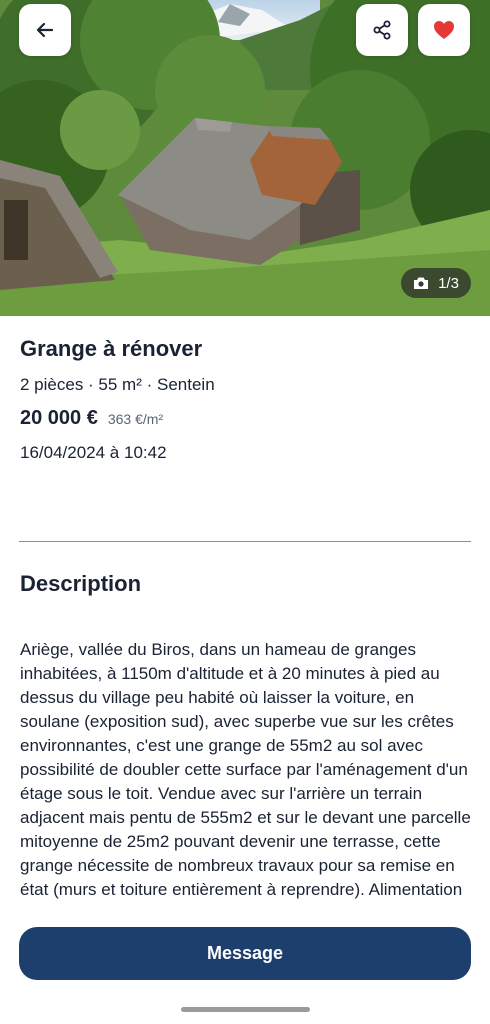  I want to click on divider, so click(245, 541).